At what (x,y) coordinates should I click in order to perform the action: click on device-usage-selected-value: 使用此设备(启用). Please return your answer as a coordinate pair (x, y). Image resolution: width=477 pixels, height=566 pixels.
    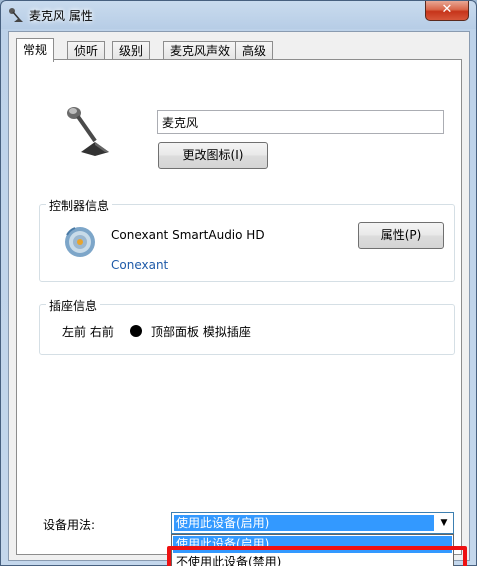
    Looking at the image, I should click on (304, 523).